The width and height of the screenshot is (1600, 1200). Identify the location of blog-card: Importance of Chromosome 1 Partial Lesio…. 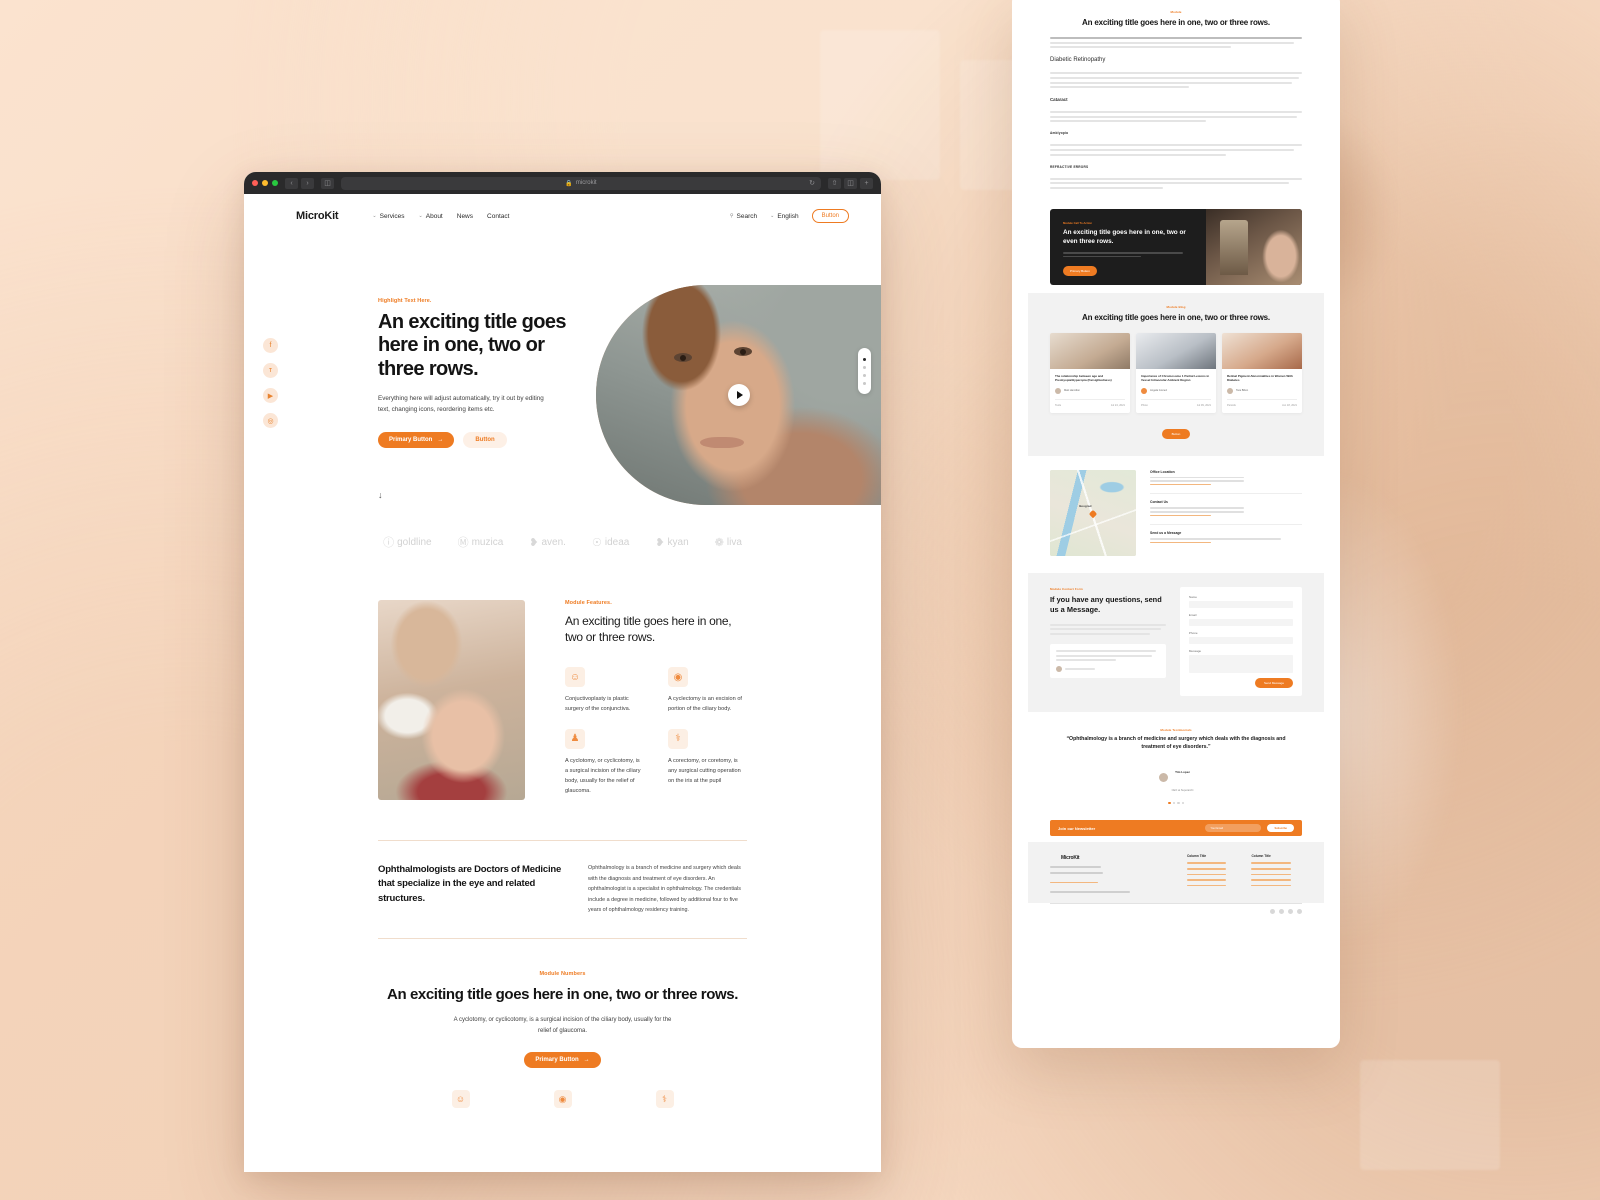
(1176, 372).